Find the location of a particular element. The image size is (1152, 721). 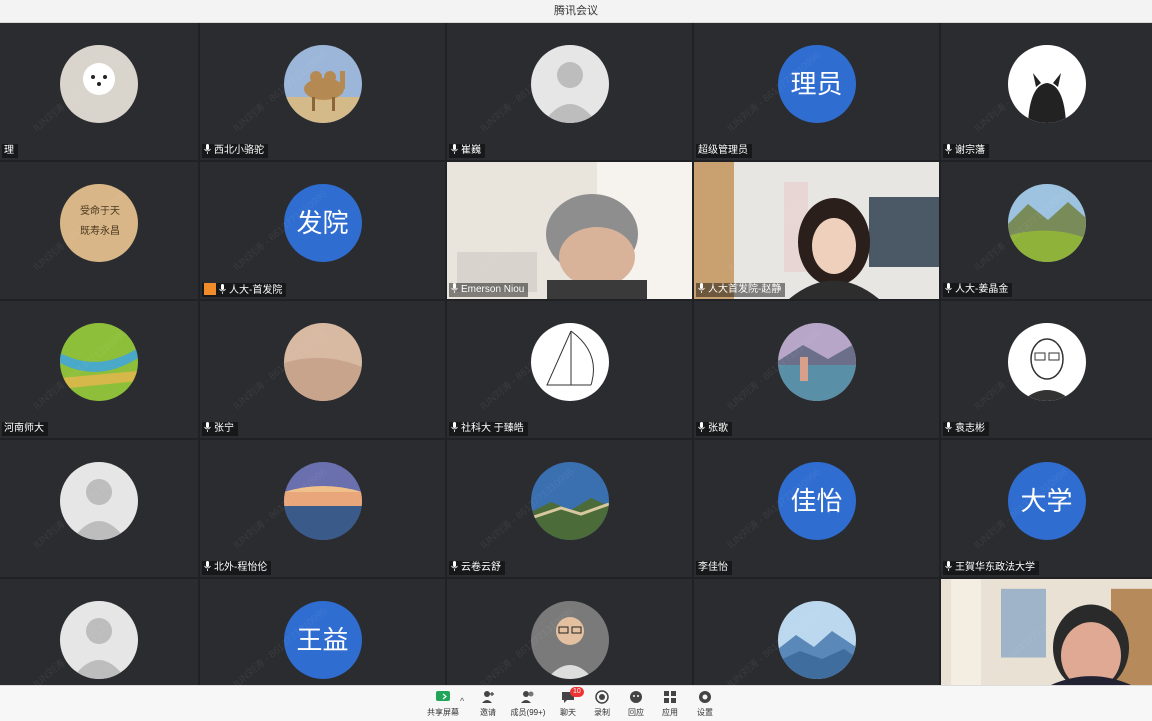

participant-name-text: 崔巍 is located at coordinates (471, 150).